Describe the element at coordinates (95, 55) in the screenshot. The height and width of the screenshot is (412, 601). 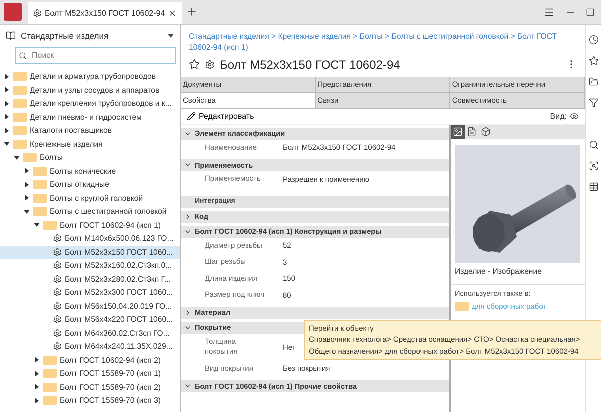
I see `search-box: Поиск` at that location.